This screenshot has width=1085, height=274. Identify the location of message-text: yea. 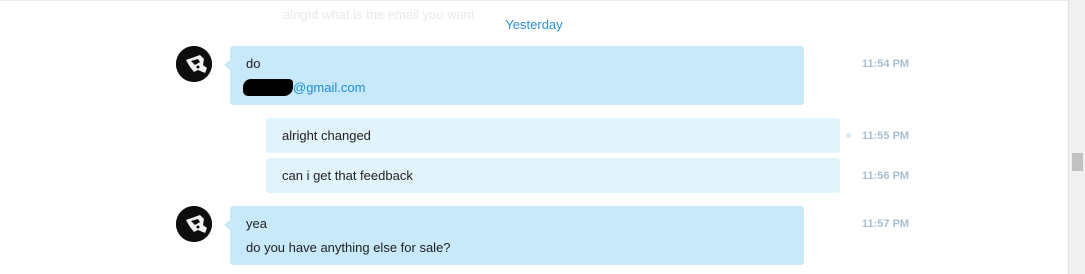
(256, 223).